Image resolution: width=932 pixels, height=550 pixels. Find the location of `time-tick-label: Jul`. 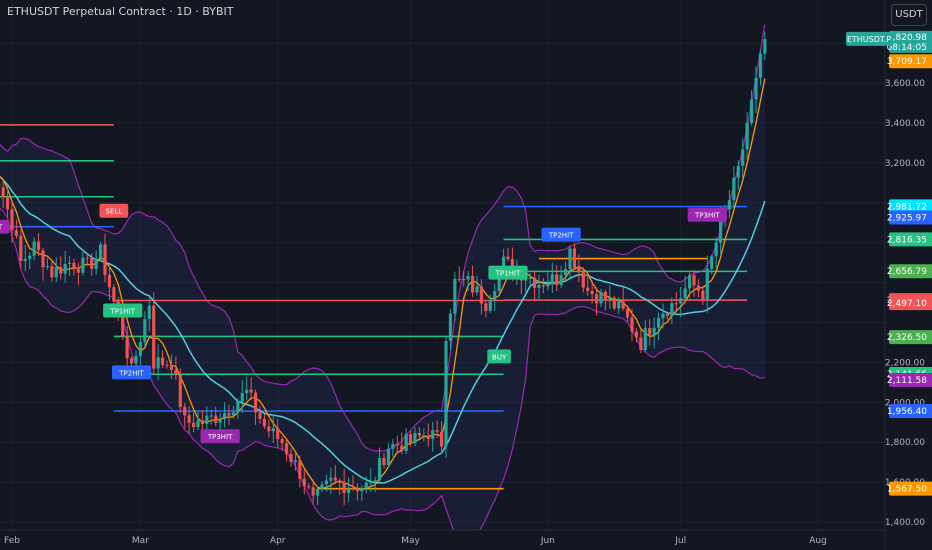

time-tick-label: Jul is located at coordinates (680, 541).